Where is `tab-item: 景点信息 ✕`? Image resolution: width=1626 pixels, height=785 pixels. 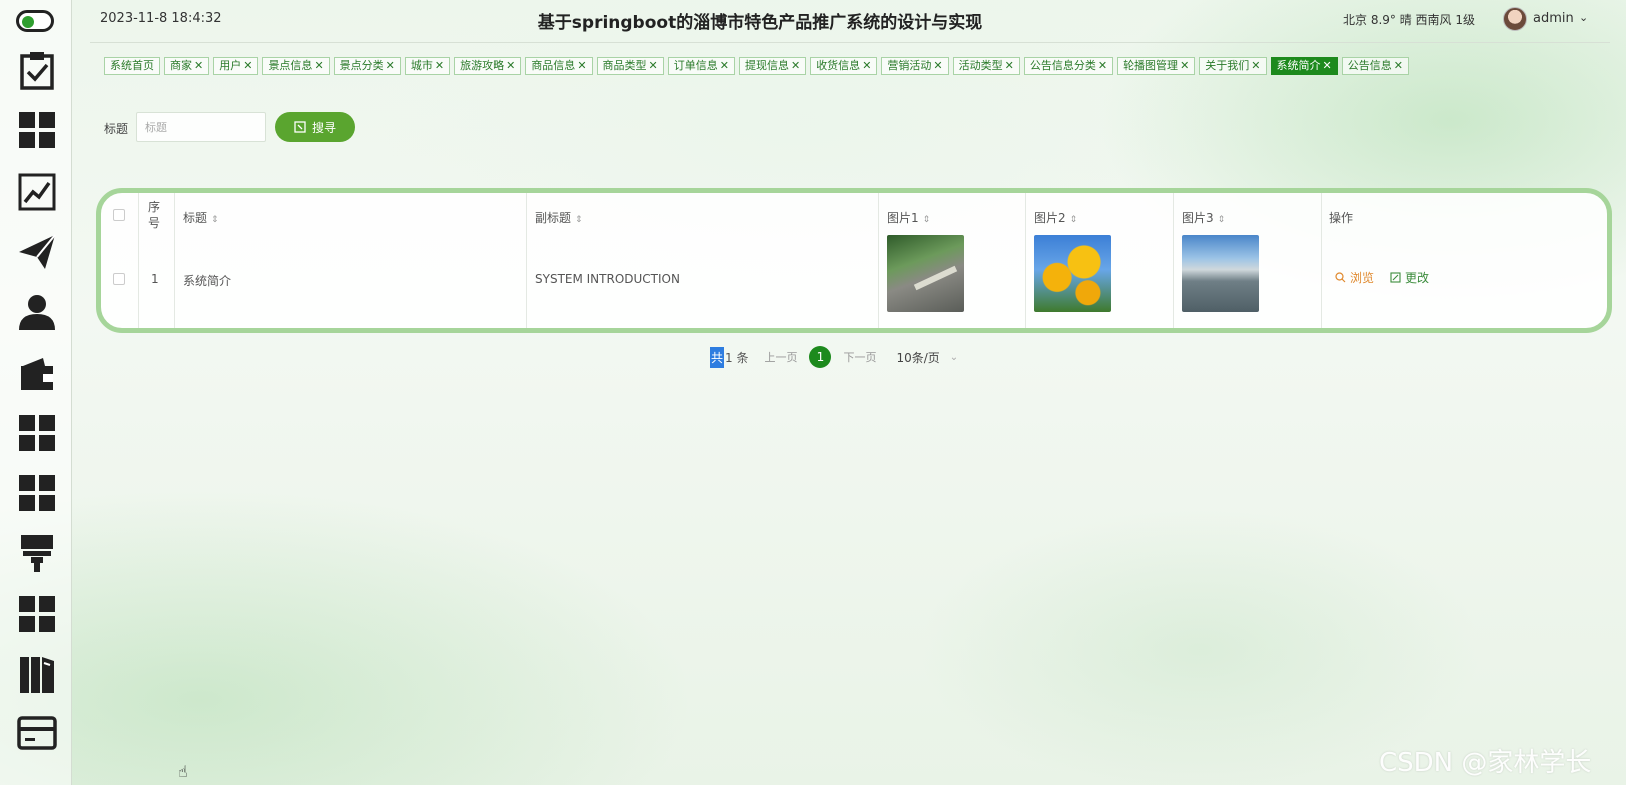
tab-item: 景点信息 ✕ is located at coordinates (296, 66).